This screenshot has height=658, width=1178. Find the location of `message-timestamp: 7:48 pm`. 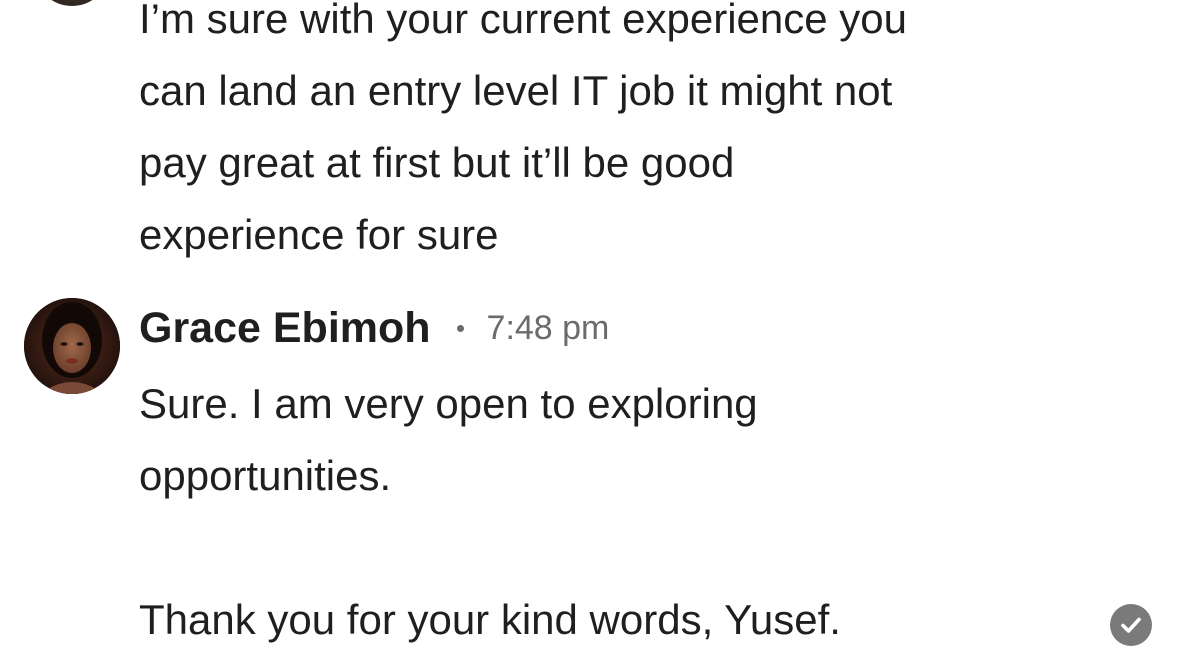

message-timestamp: 7:48 pm is located at coordinates (548, 327).